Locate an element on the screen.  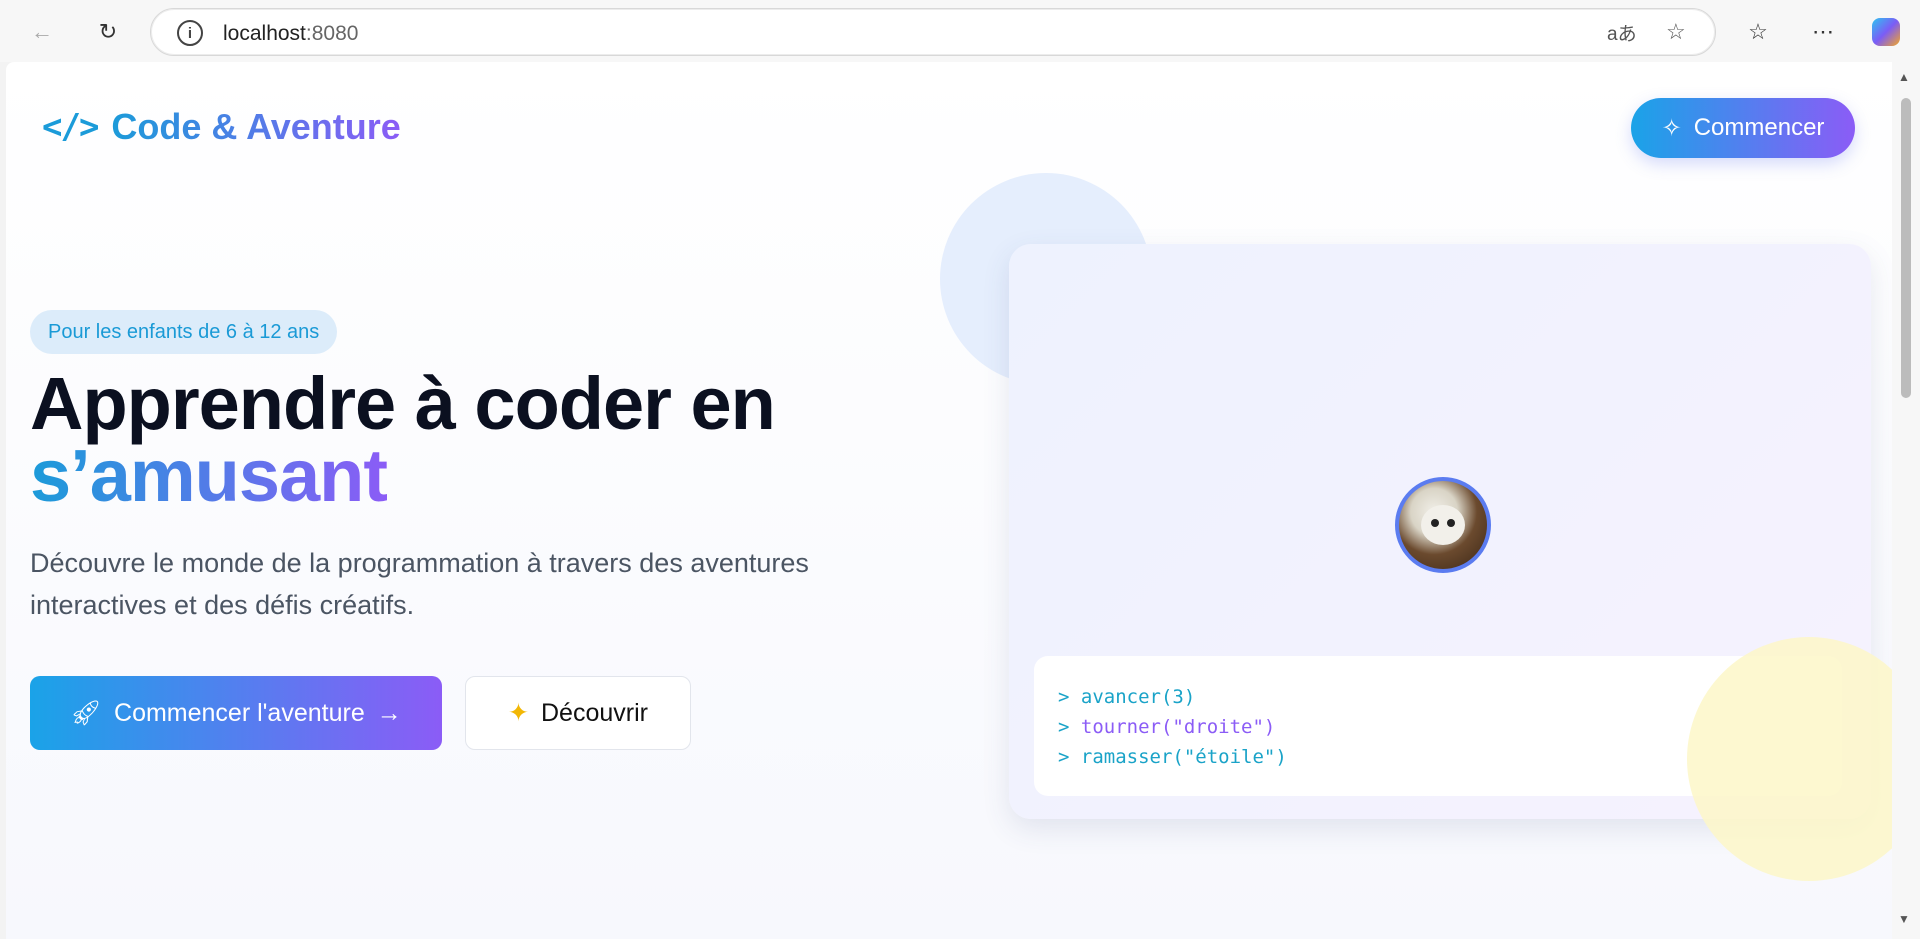
header-start-label: Commencer is located at coordinates (1759, 127).